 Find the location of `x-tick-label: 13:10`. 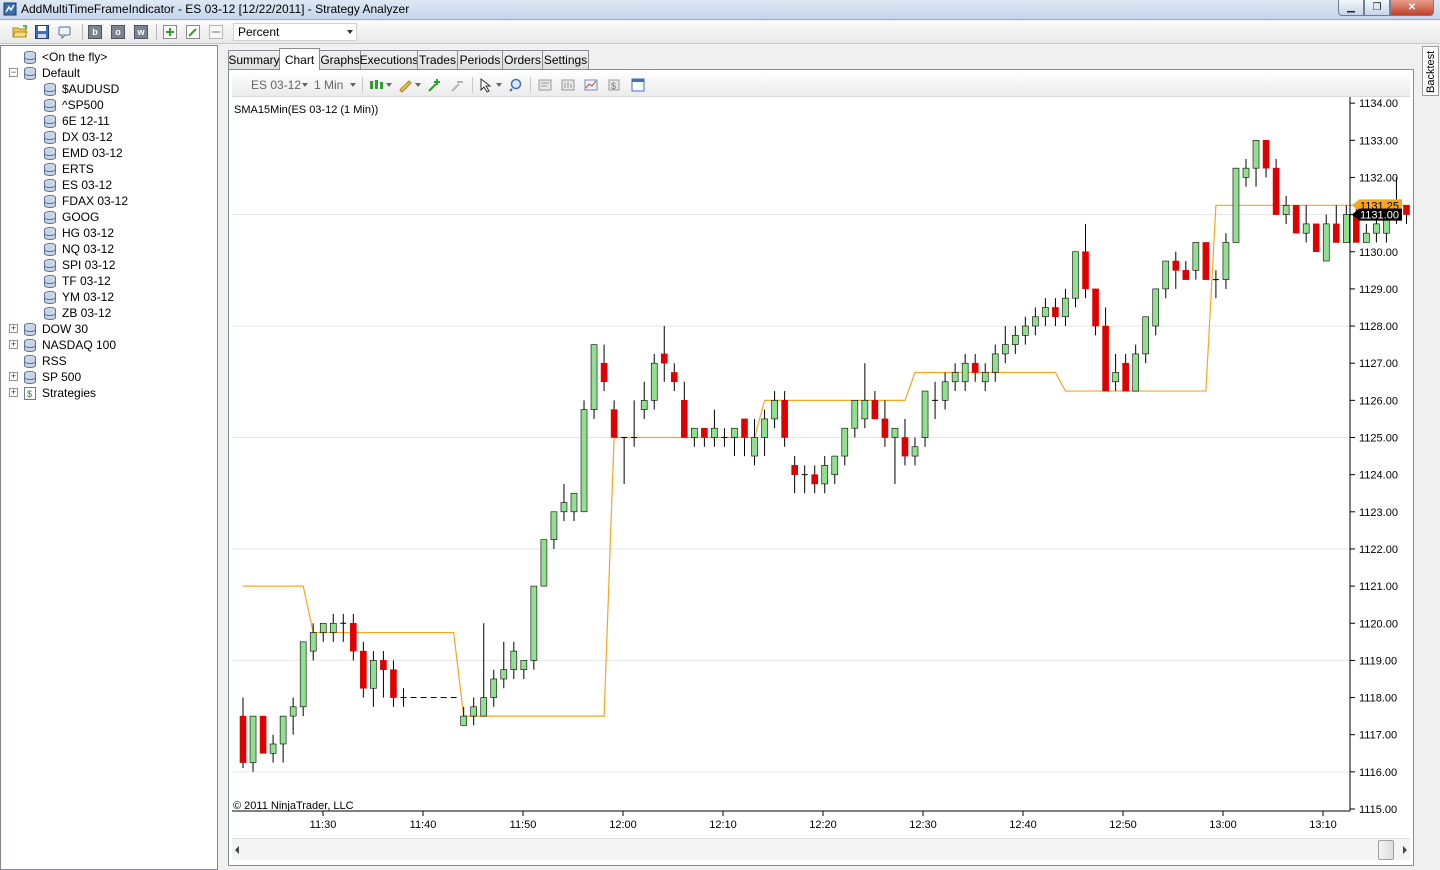

x-tick-label: 13:10 is located at coordinates (1323, 825).